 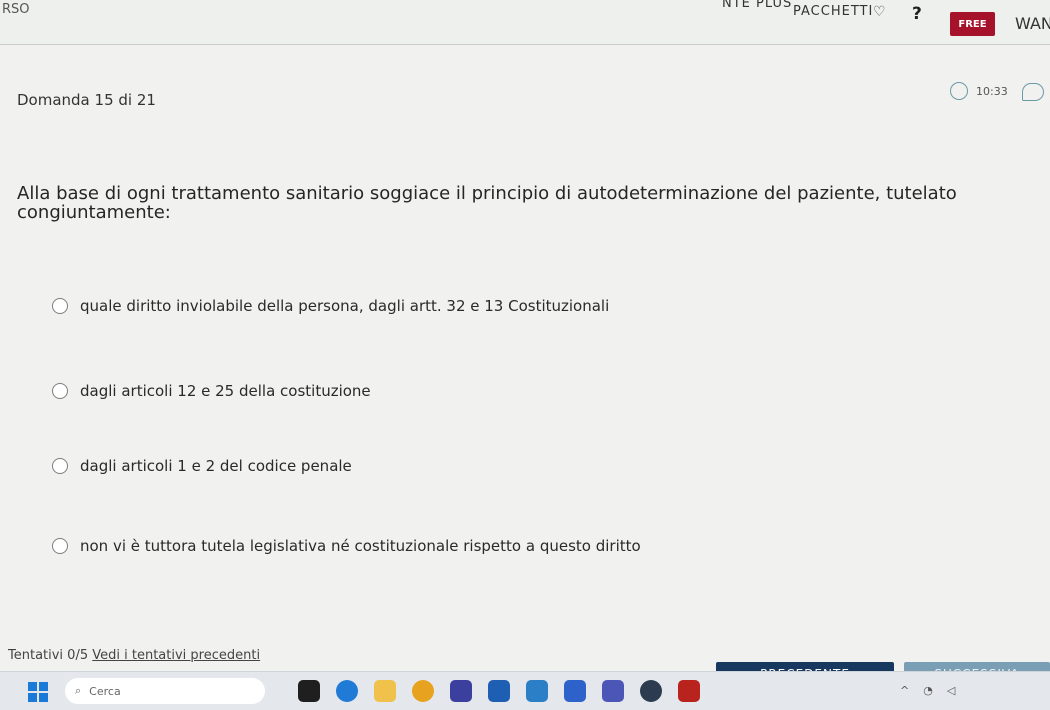 What do you see at coordinates (525, 22) in the screenshot?
I see `top-bar: RSO NTE PLUS PACCHETTI ♡ ? FREE WAN` at bounding box center [525, 22].